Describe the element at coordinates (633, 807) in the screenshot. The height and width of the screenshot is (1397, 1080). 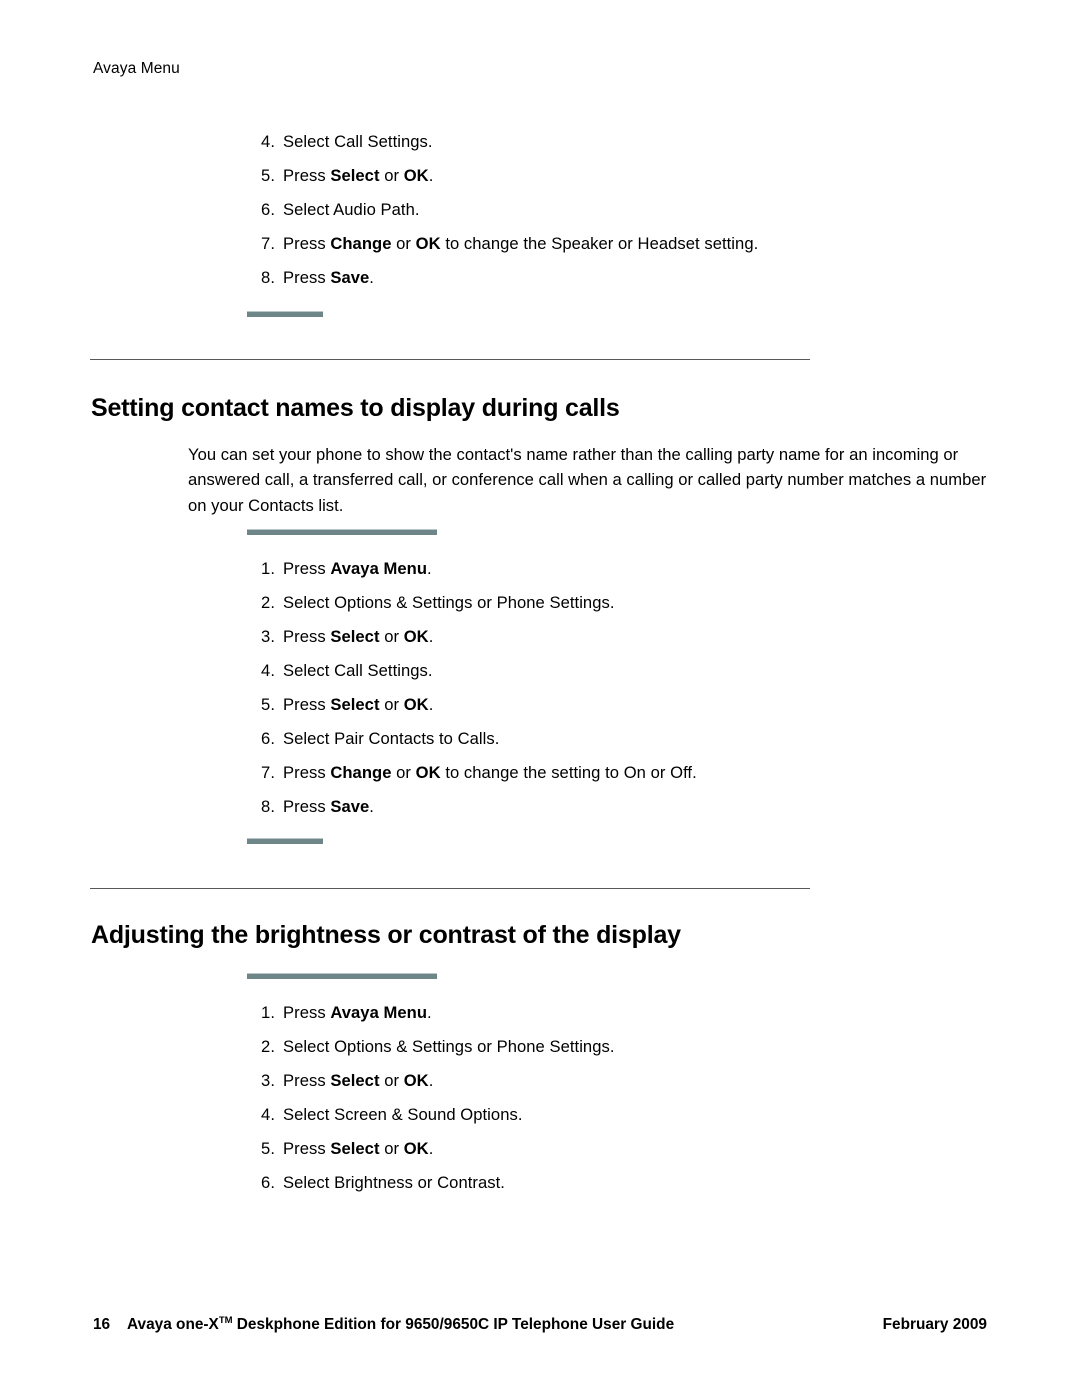
I see `procedure-step: 8. Press Save.` at that location.